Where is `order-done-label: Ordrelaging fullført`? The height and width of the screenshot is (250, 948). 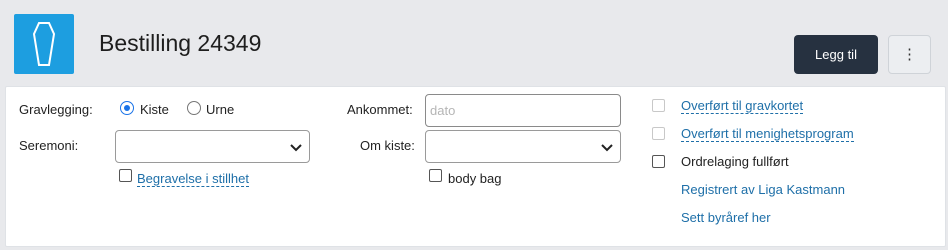 order-done-label: Ordrelaging fullført is located at coordinates (735, 161).